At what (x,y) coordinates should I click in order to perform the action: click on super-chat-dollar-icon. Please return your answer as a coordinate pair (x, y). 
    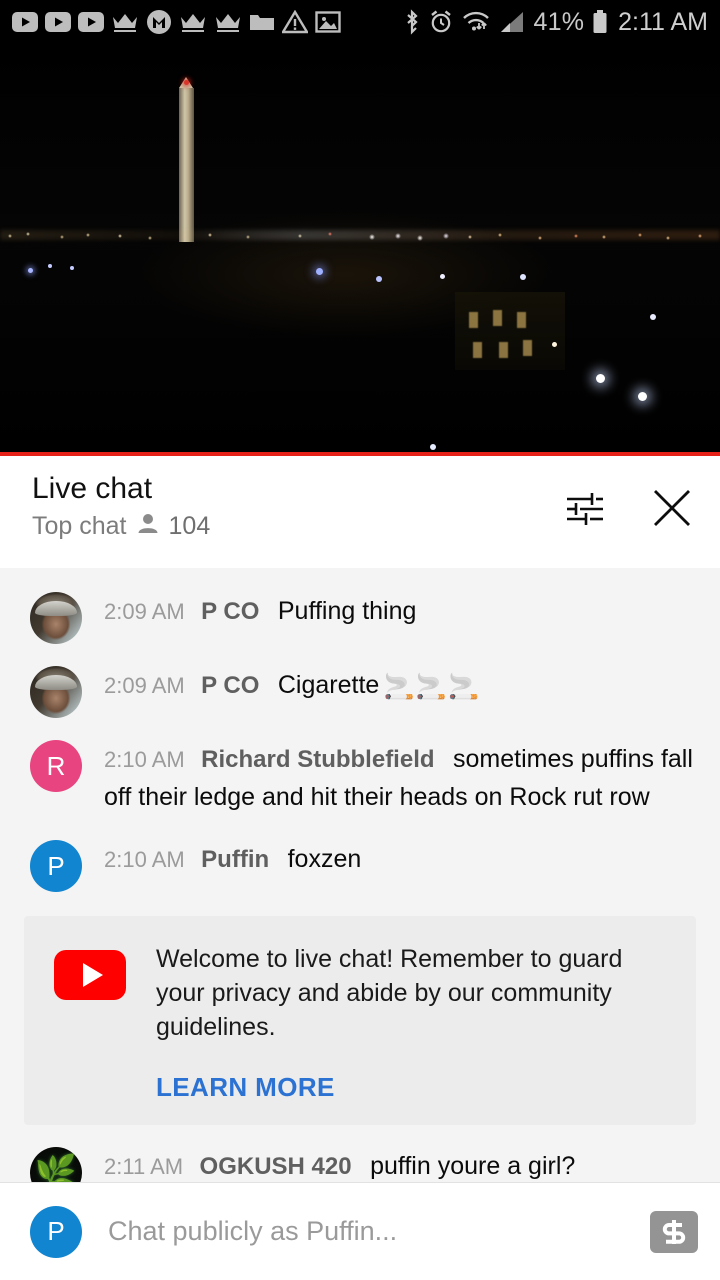
    Looking at the image, I should click on (674, 1231).